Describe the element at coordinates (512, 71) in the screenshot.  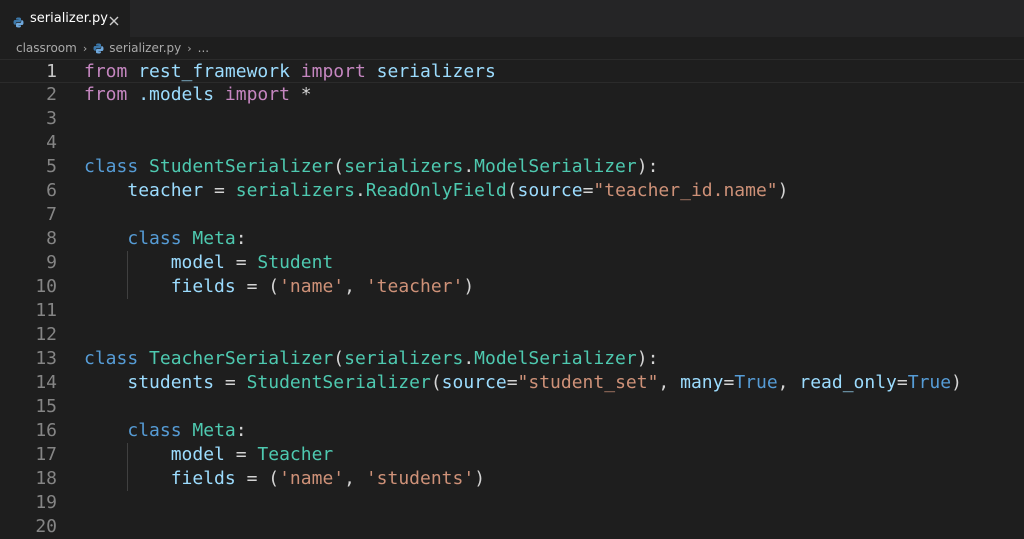
I see `code-line: 1 from rest_framework import serializers` at that location.